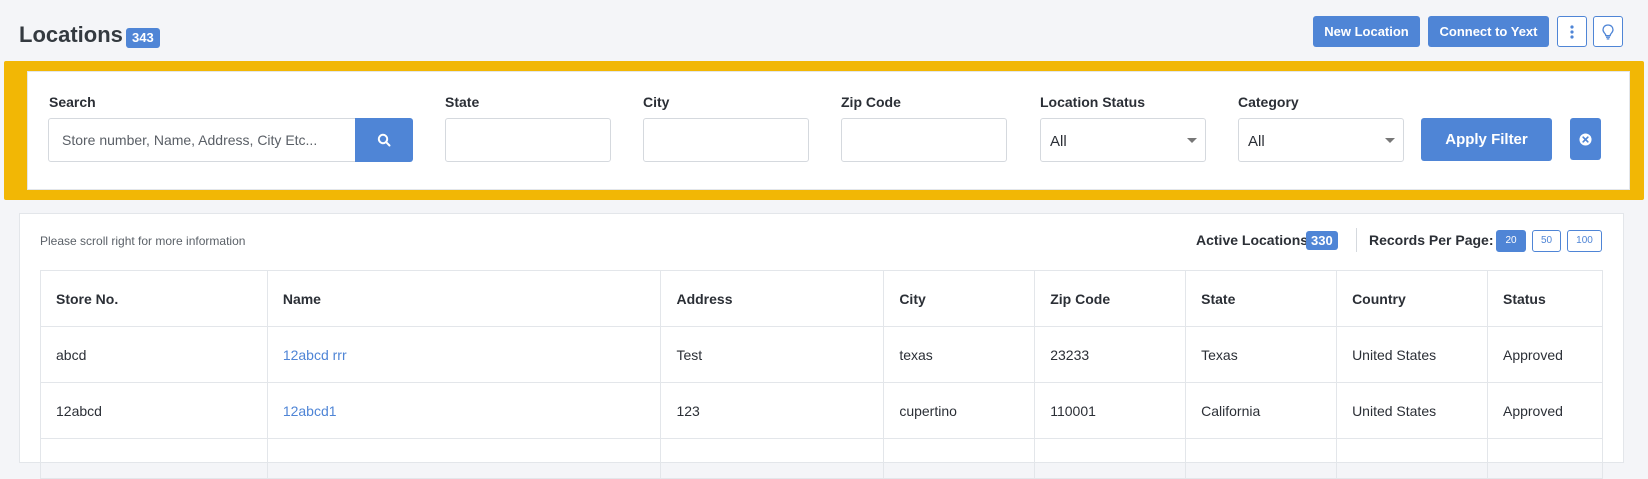  I want to click on state-cell: Texas, so click(1261, 354).